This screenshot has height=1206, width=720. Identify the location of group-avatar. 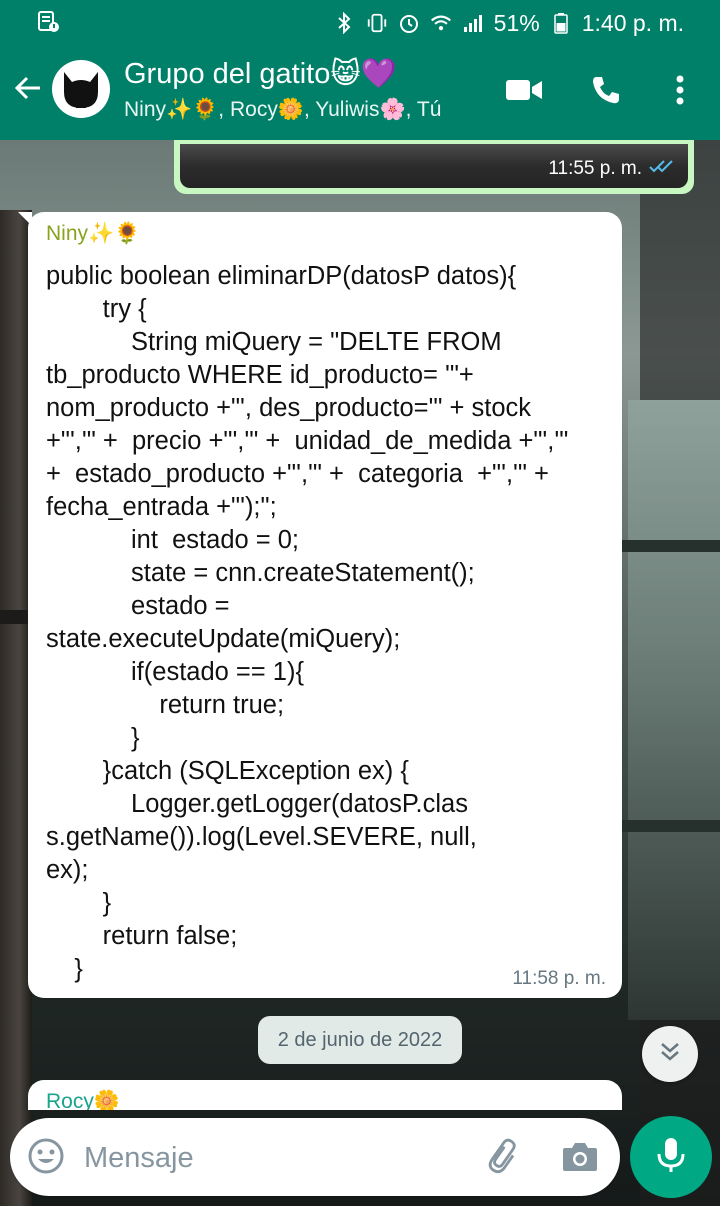
(81, 89).